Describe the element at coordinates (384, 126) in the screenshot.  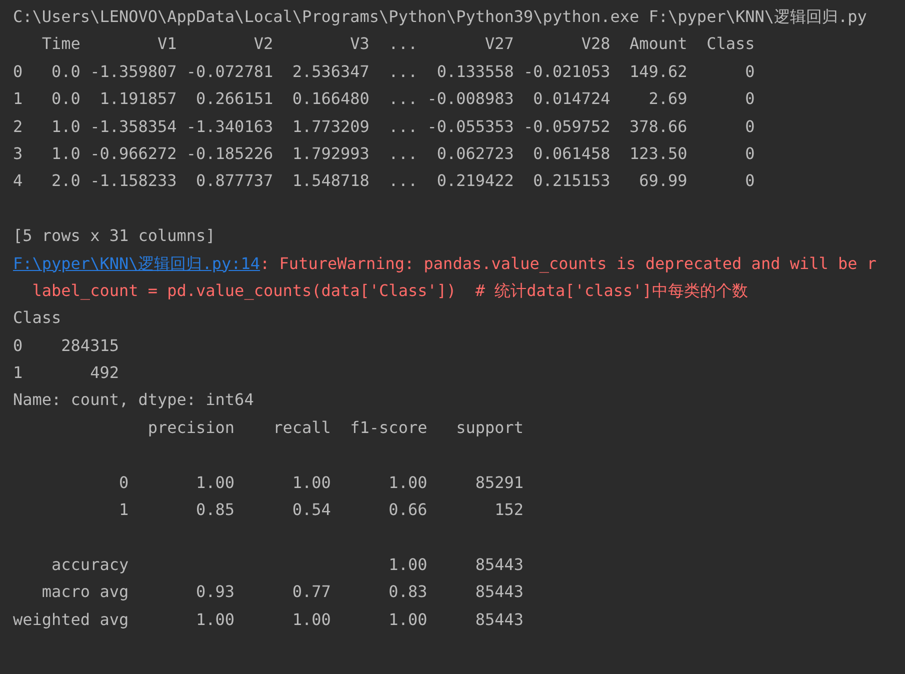
I see `console-line: 2 1.0 -1.358354 -1.340163 1.773209 ... -0.055353 -0.059752 378.66 0` at that location.